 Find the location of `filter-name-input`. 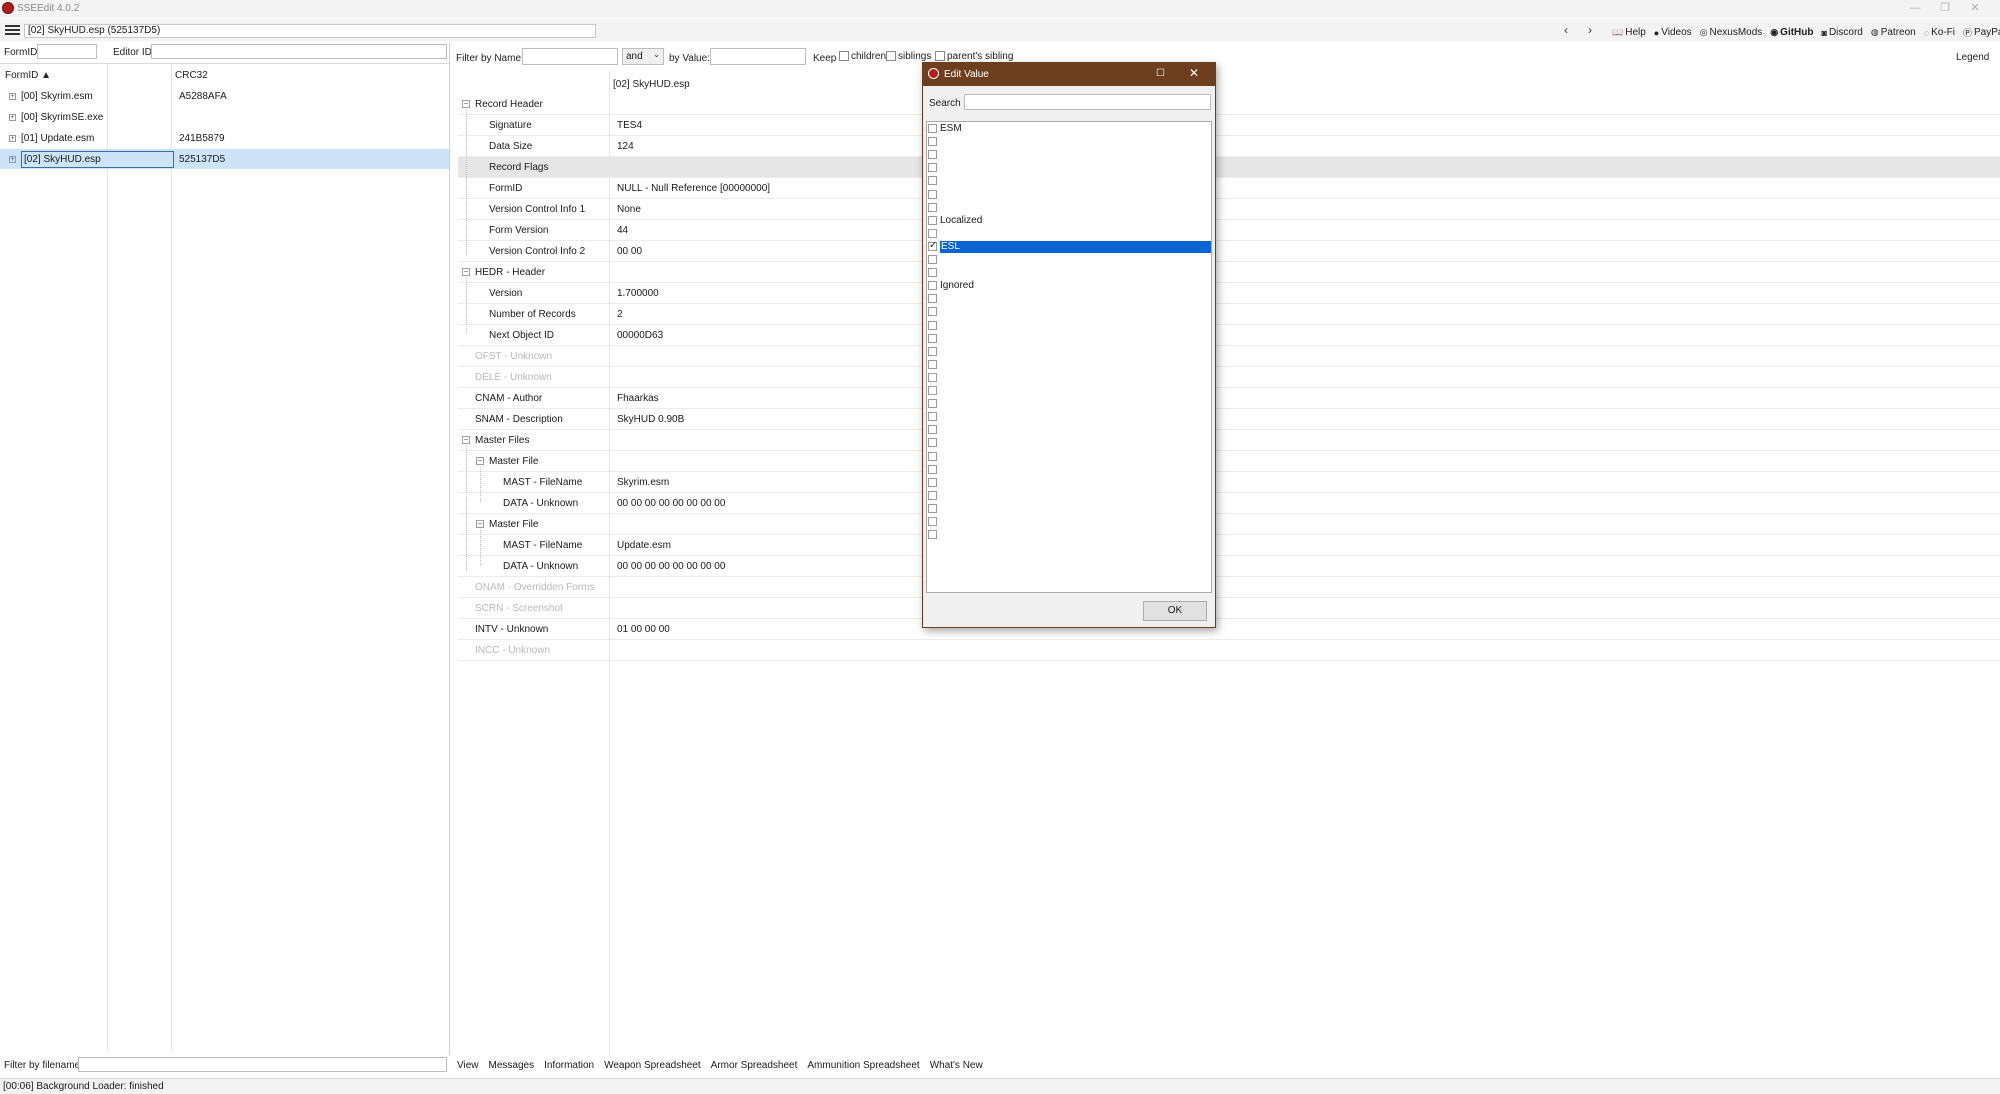

filter-name-input is located at coordinates (570, 56).